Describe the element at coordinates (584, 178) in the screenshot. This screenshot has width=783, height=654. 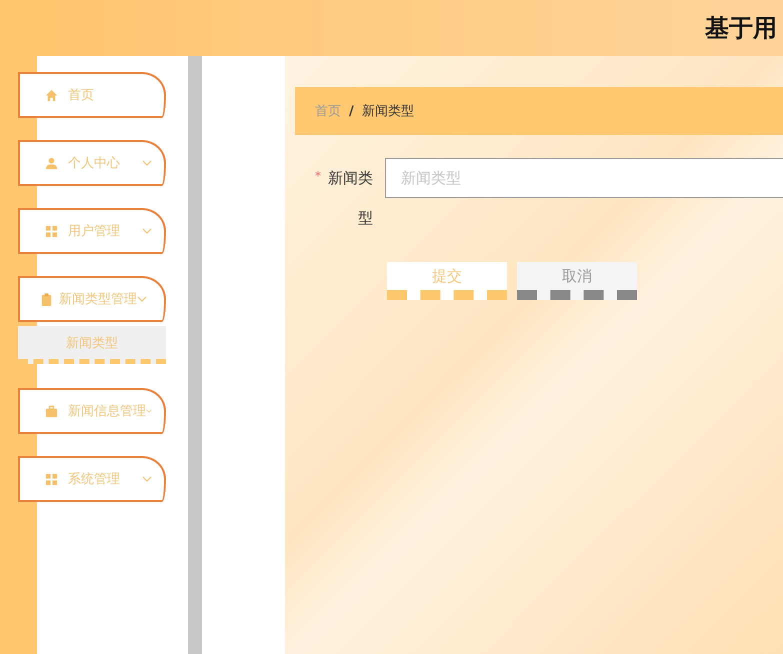
I see `input-field: 新闻类型` at that location.